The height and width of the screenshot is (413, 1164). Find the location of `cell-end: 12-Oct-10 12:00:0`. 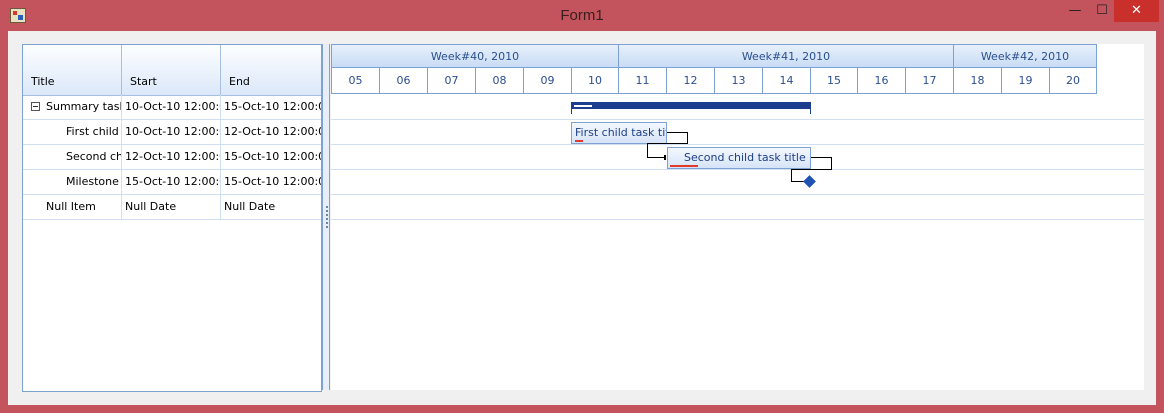

cell-end: 12-Oct-10 12:00:0 is located at coordinates (272, 131).